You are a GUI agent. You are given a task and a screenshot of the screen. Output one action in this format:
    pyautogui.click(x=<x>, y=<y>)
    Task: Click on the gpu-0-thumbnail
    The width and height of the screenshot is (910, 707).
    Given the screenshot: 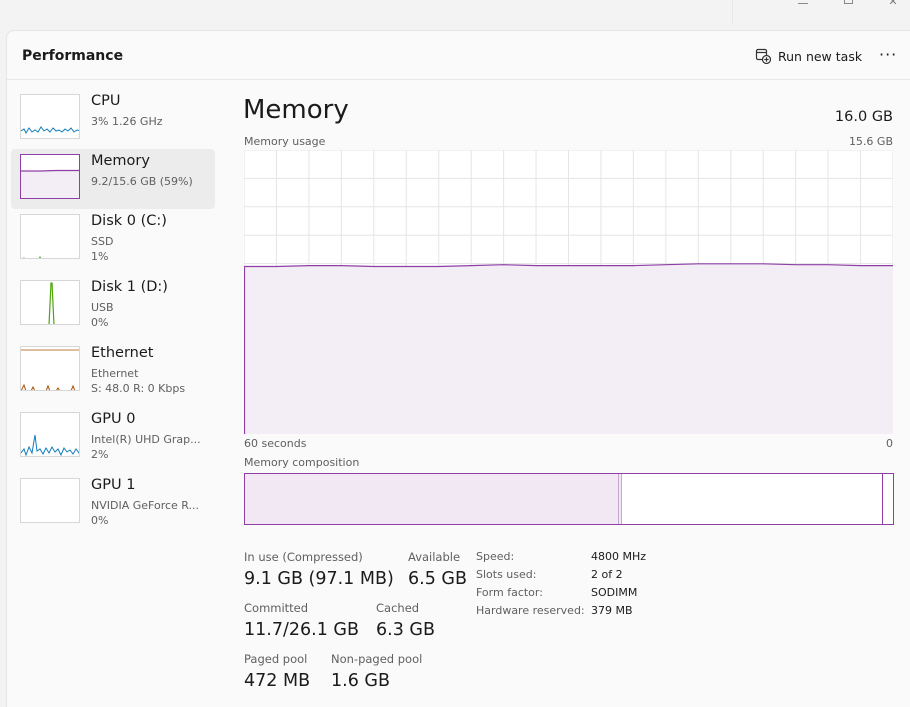 What is the action you would take?
    pyautogui.click(x=50, y=434)
    